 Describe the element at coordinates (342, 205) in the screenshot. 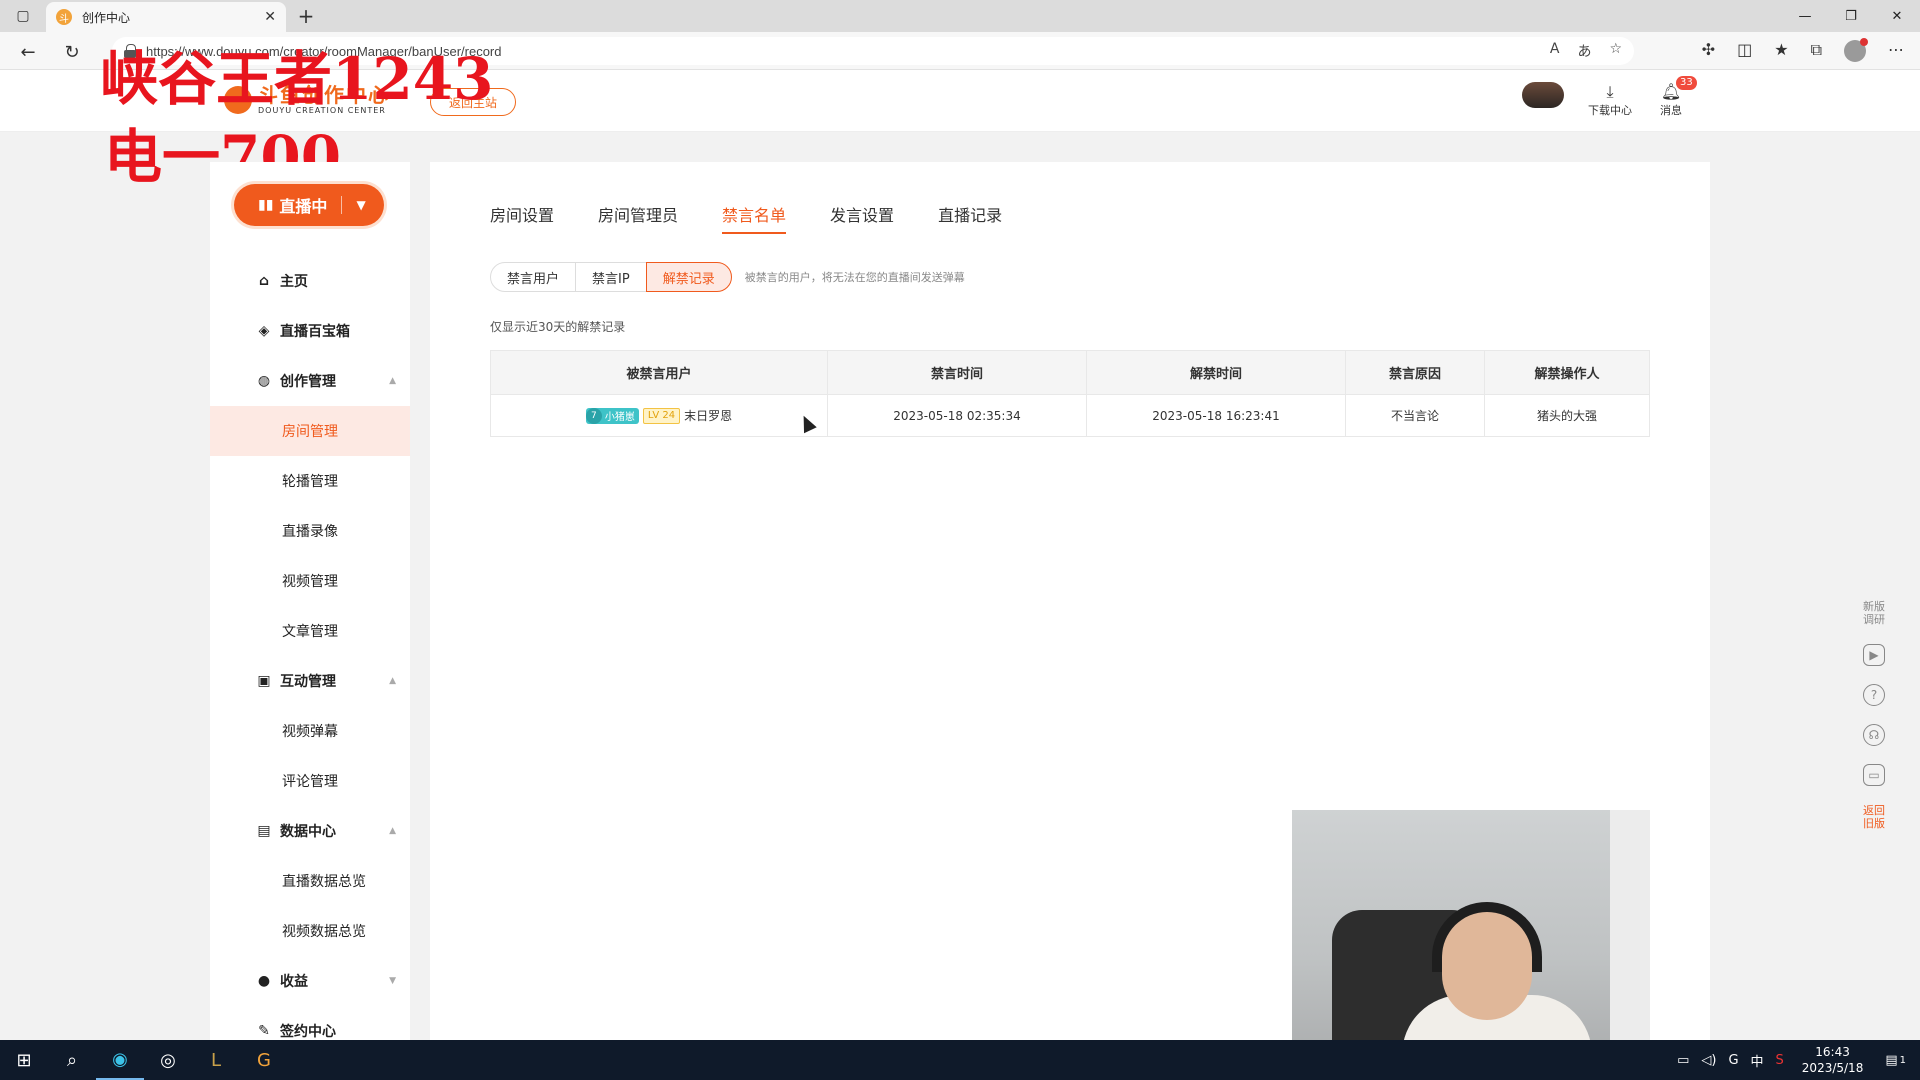

I see `divider` at that location.